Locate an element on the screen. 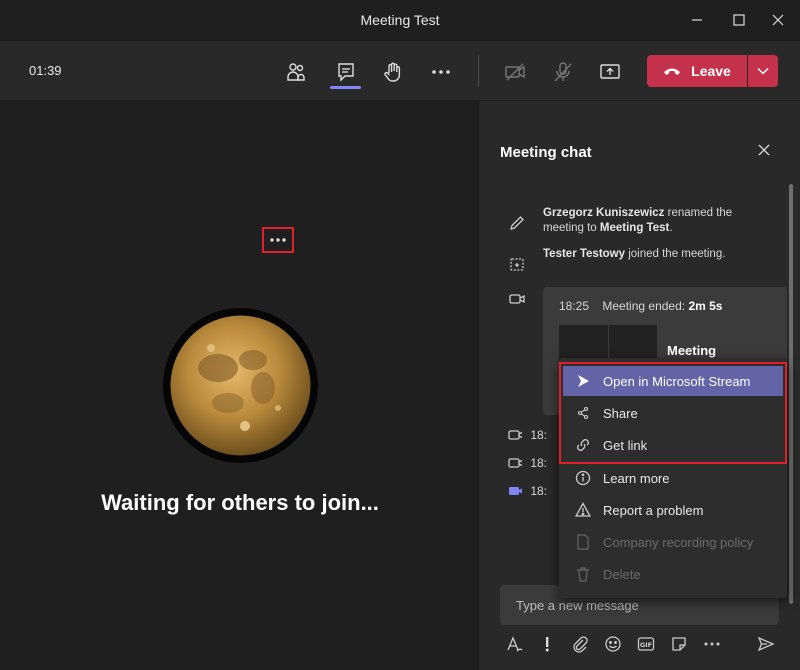  leave-label: Leave is located at coordinates (711, 71).